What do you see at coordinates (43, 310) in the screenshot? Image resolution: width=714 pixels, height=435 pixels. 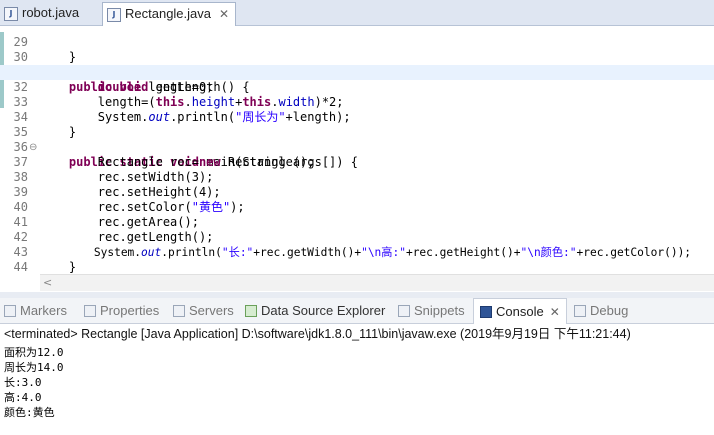 I see `tab-label: Markers` at bounding box center [43, 310].